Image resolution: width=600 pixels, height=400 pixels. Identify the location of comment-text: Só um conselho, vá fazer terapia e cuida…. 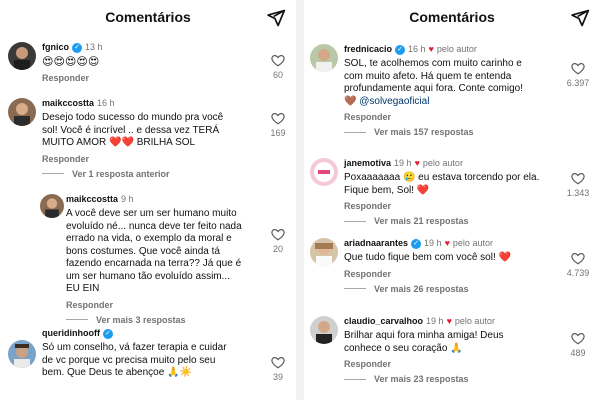
(134, 360).